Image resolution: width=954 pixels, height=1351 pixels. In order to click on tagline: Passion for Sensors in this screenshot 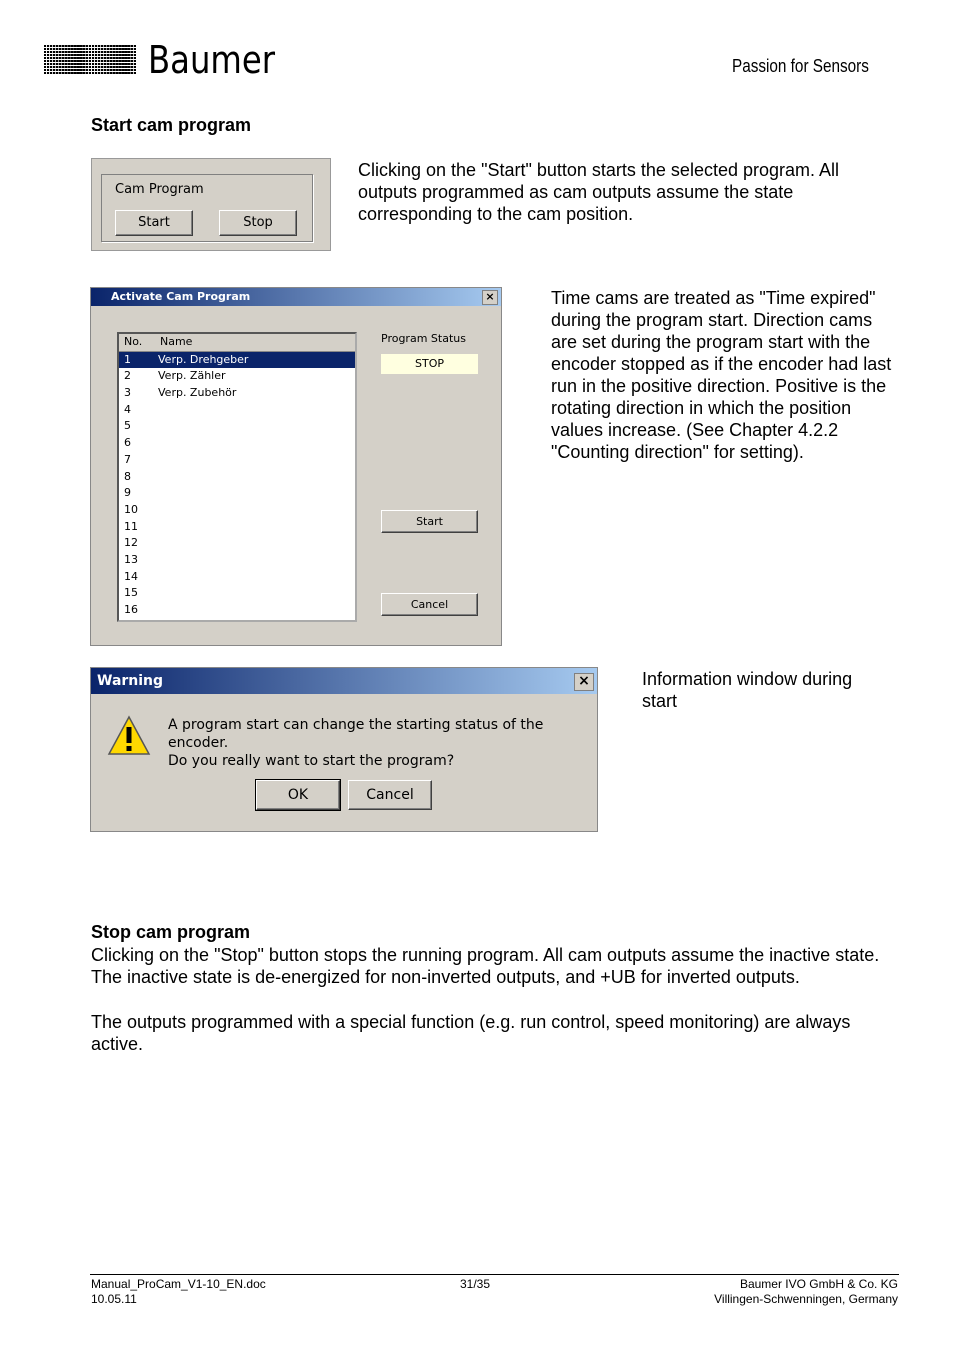, I will do `click(800, 66)`.